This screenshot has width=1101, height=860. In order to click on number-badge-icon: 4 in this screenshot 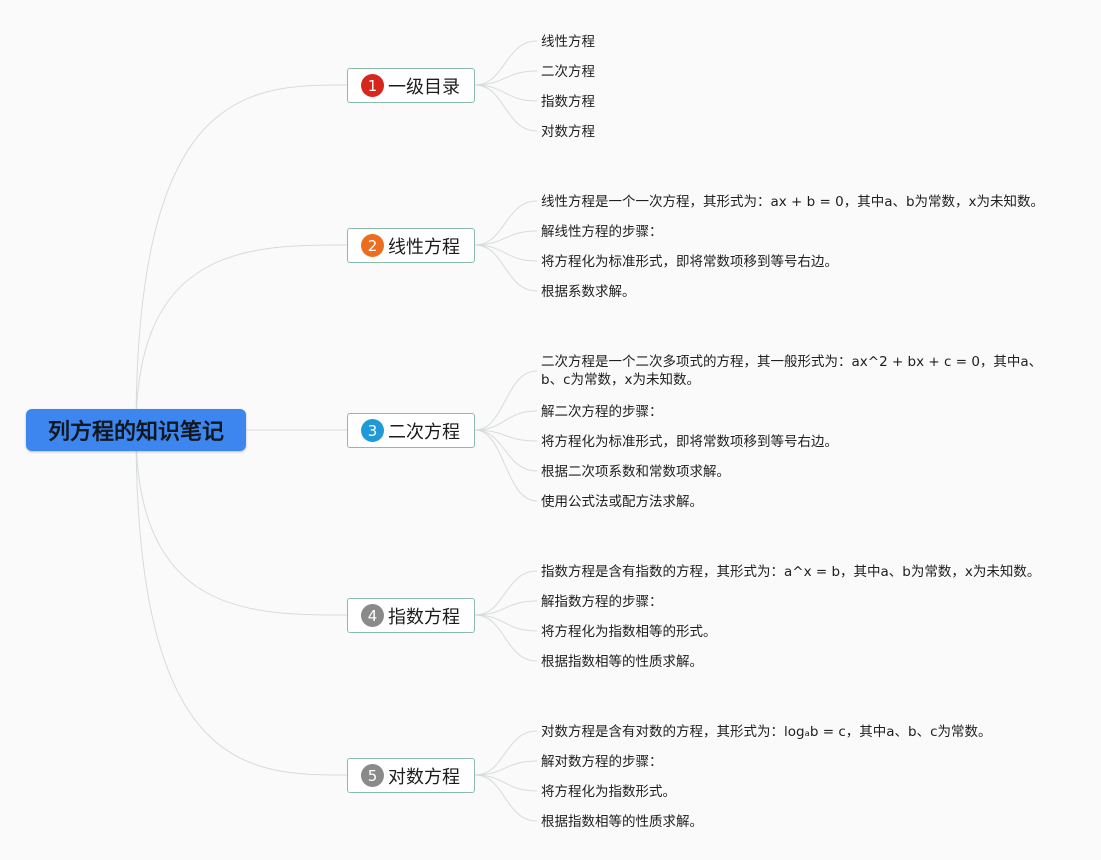, I will do `click(372, 615)`.